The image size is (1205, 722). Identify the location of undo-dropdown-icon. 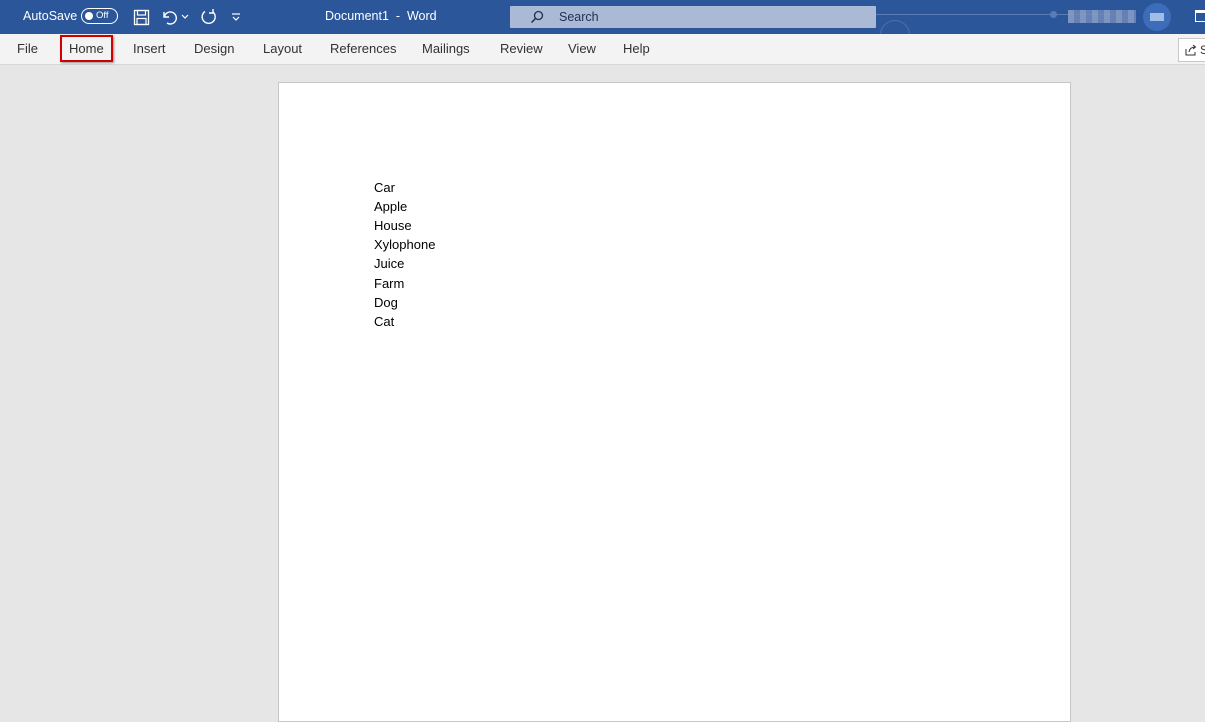
(185, 17).